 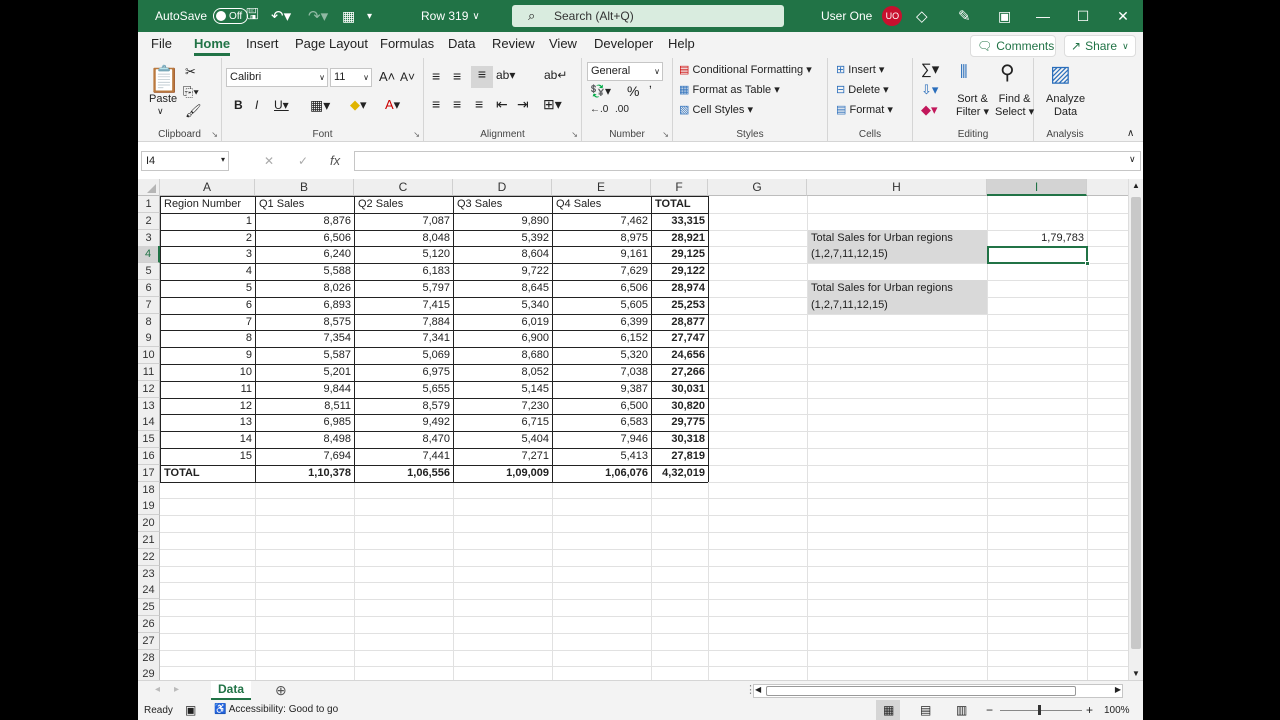 What do you see at coordinates (404, 271) in the screenshot?
I see `table-cell: 6,183` at bounding box center [404, 271].